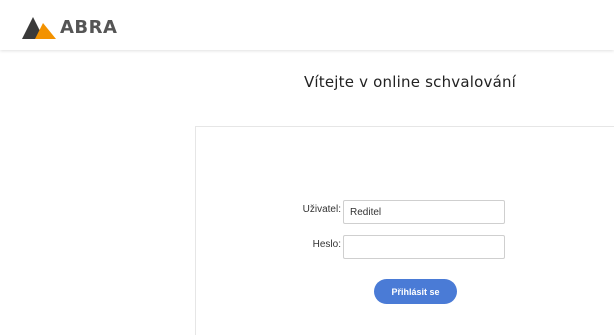  I want to click on login-button: Přihlásit se, so click(415, 291).